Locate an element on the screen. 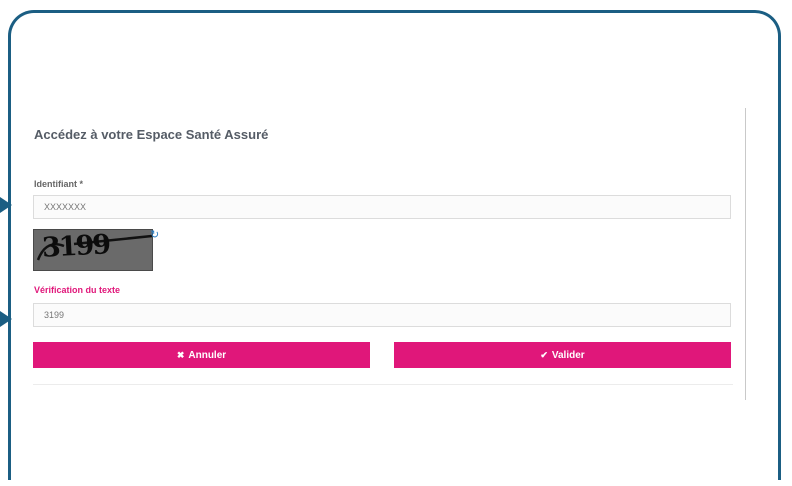 The height and width of the screenshot is (486, 792). page-title: Accédez à votre Espace Santé Assuré is located at coordinates (151, 134).